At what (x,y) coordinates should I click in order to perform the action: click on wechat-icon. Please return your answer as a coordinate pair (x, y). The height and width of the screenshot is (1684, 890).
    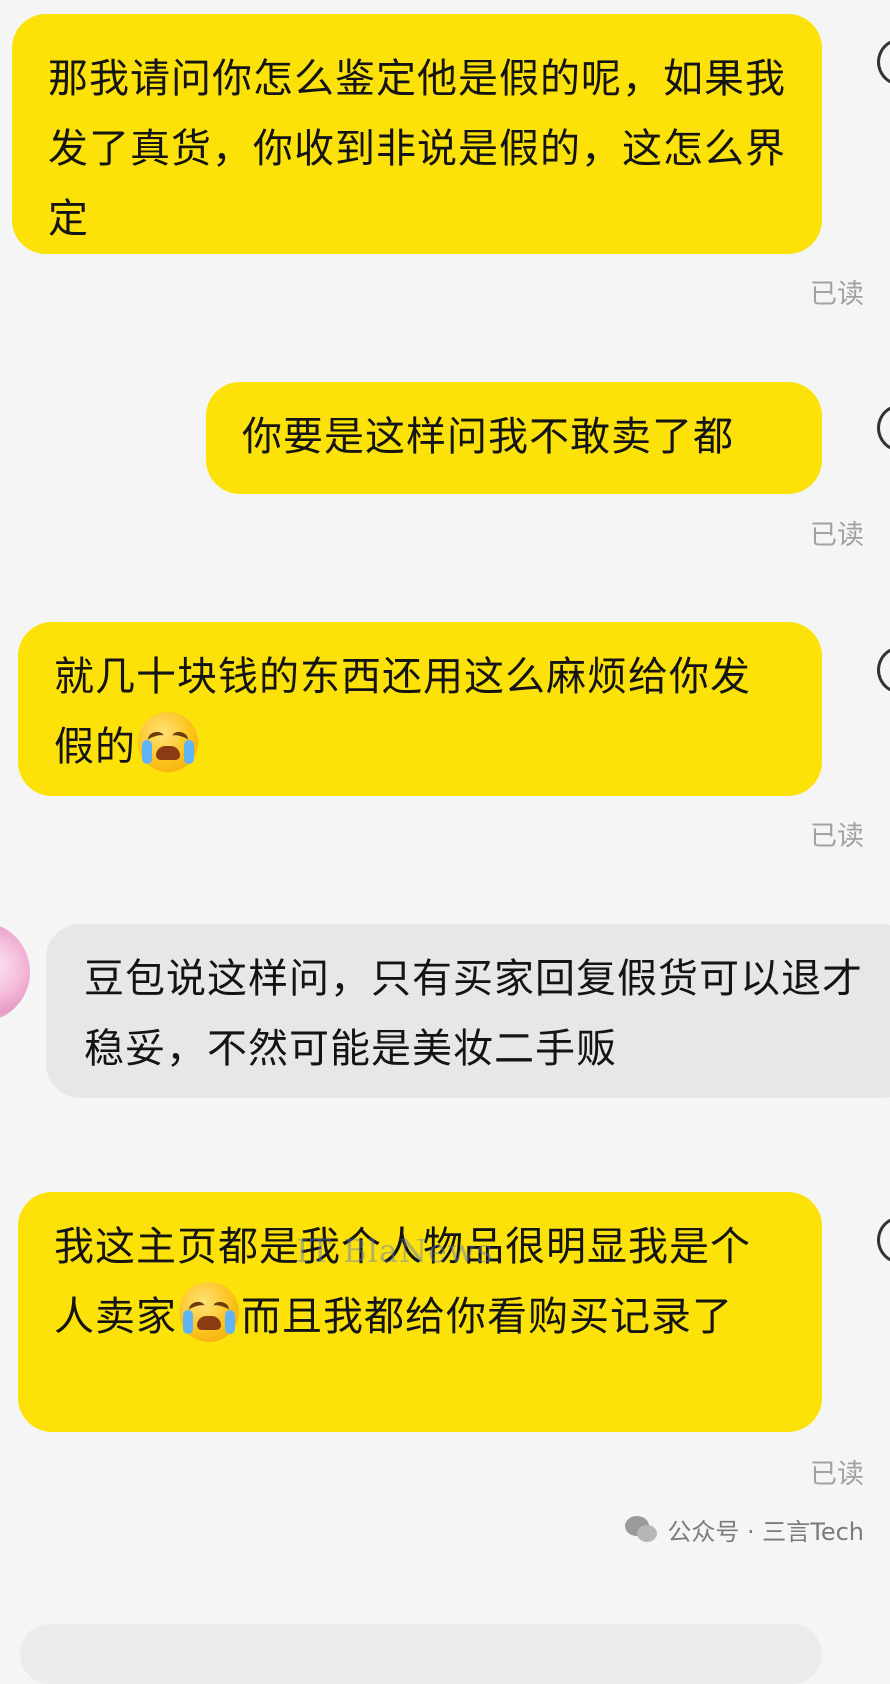
    Looking at the image, I should click on (642, 1529).